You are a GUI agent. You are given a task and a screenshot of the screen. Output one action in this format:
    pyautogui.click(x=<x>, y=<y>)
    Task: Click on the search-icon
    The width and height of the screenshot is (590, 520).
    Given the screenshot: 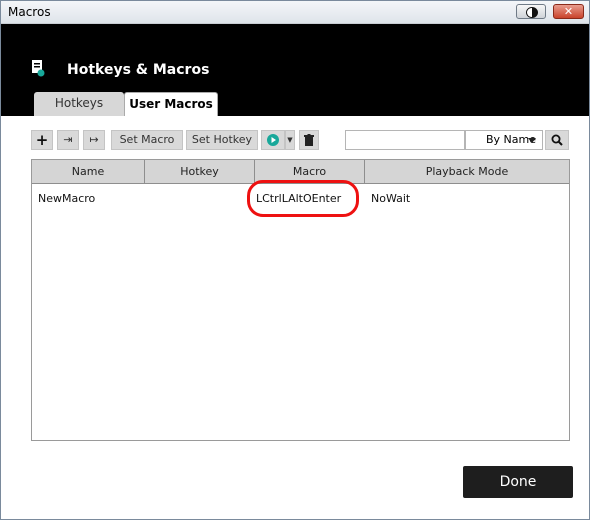 What is the action you would take?
    pyautogui.click(x=557, y=140)
    